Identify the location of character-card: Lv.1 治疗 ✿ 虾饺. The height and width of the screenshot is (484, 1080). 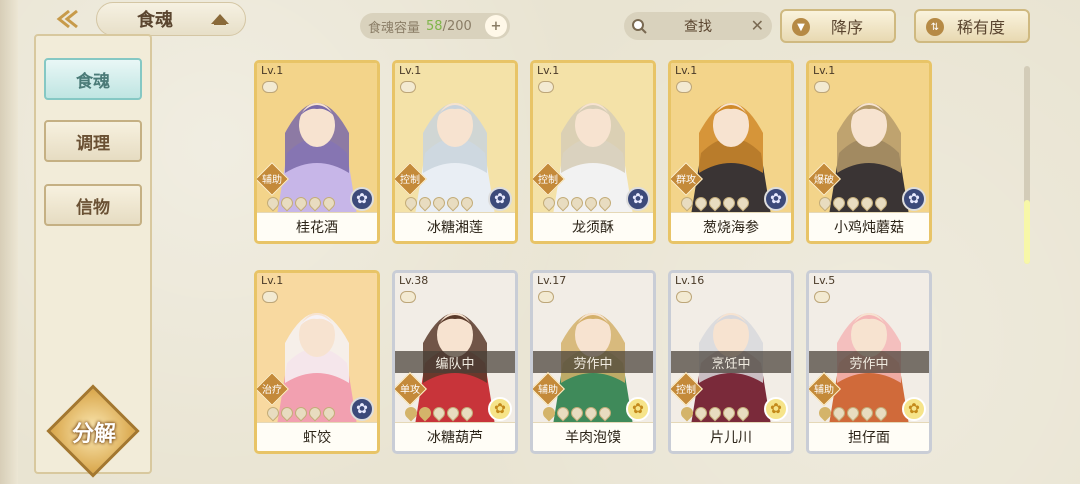
(317, 362).